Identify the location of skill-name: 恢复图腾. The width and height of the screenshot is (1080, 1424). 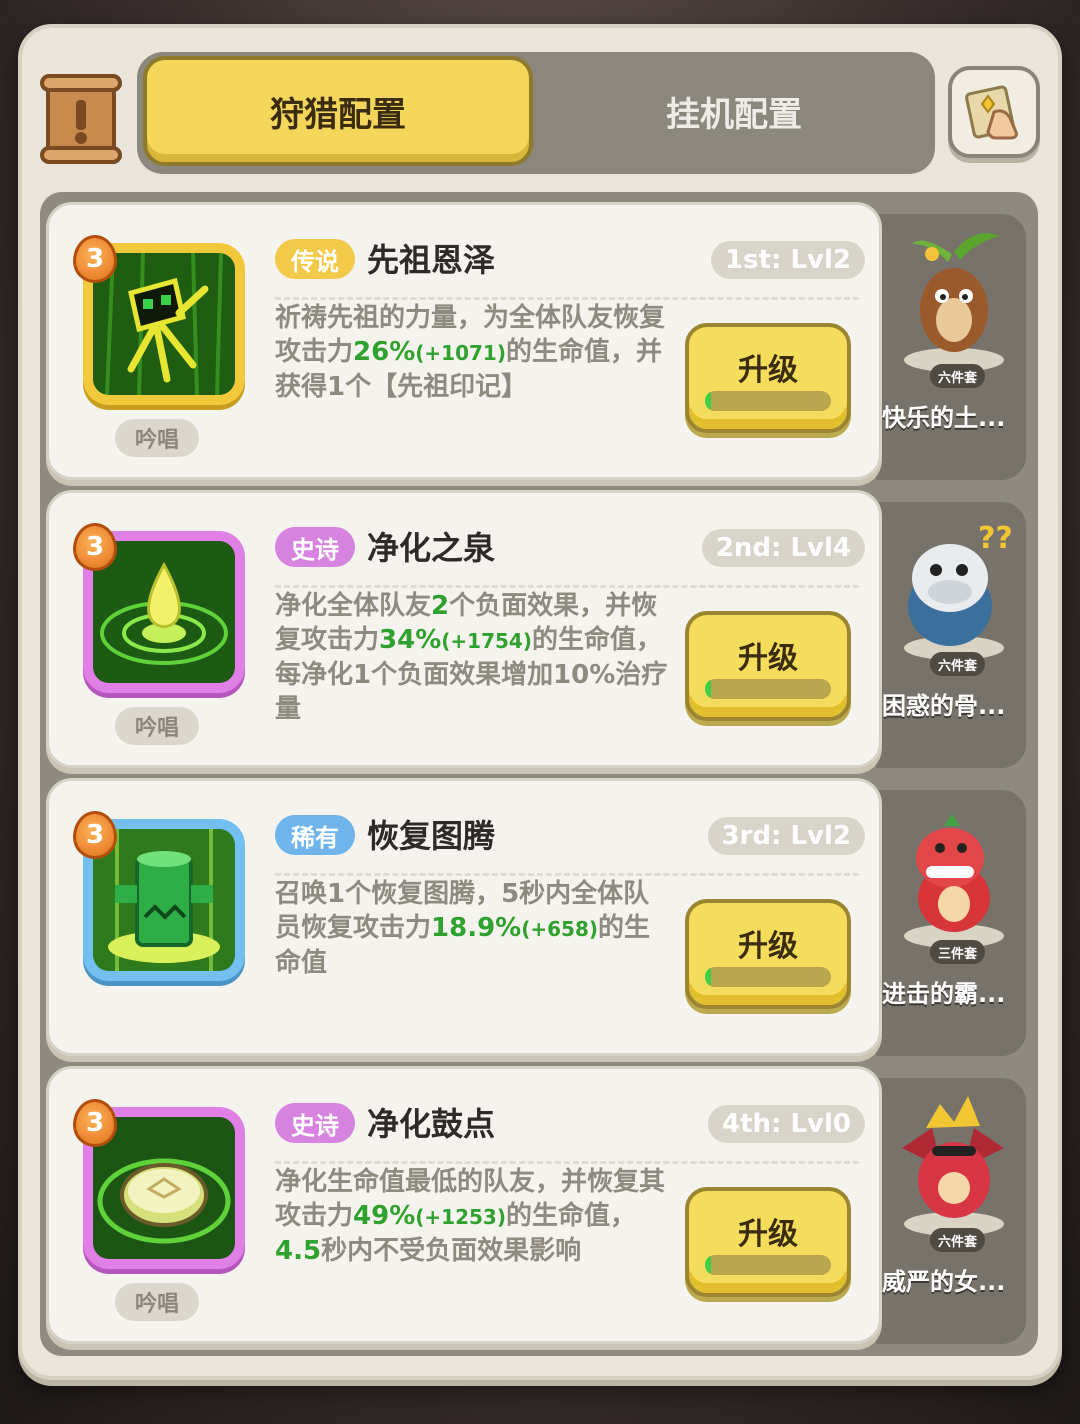
(431, 836).